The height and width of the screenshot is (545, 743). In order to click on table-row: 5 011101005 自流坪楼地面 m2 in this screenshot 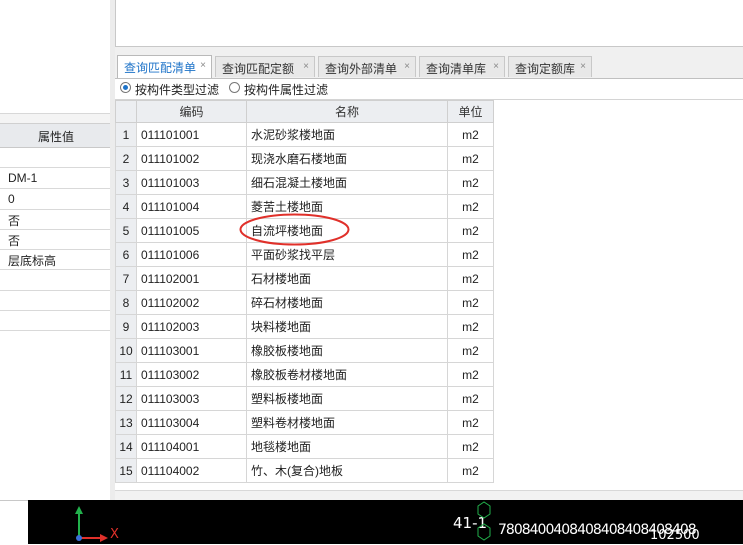, I will do `click(304, 230)`.